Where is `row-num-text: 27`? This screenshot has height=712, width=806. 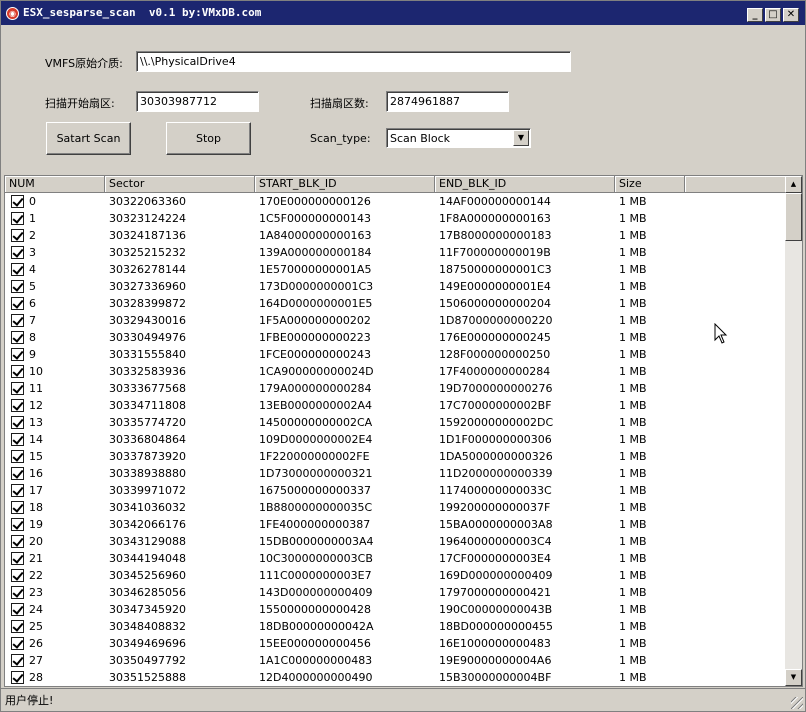 row-num-text: 27 is located at coordinates (36, 660).